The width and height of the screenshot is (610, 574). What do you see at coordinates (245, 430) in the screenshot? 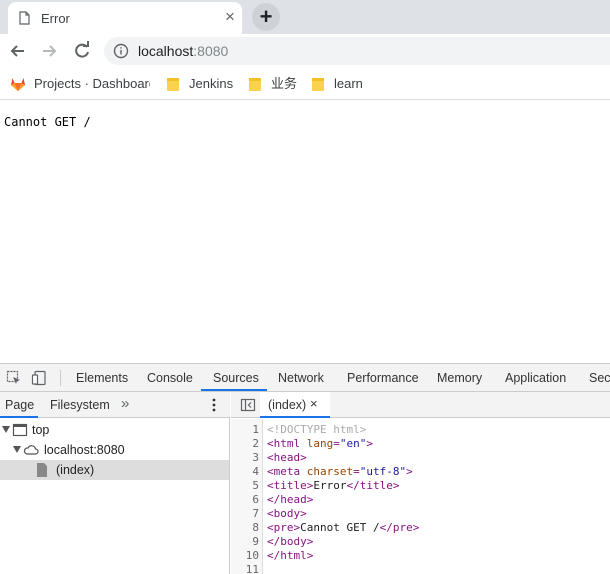
I see `line-number: 1` at bounding box center [245, 430].